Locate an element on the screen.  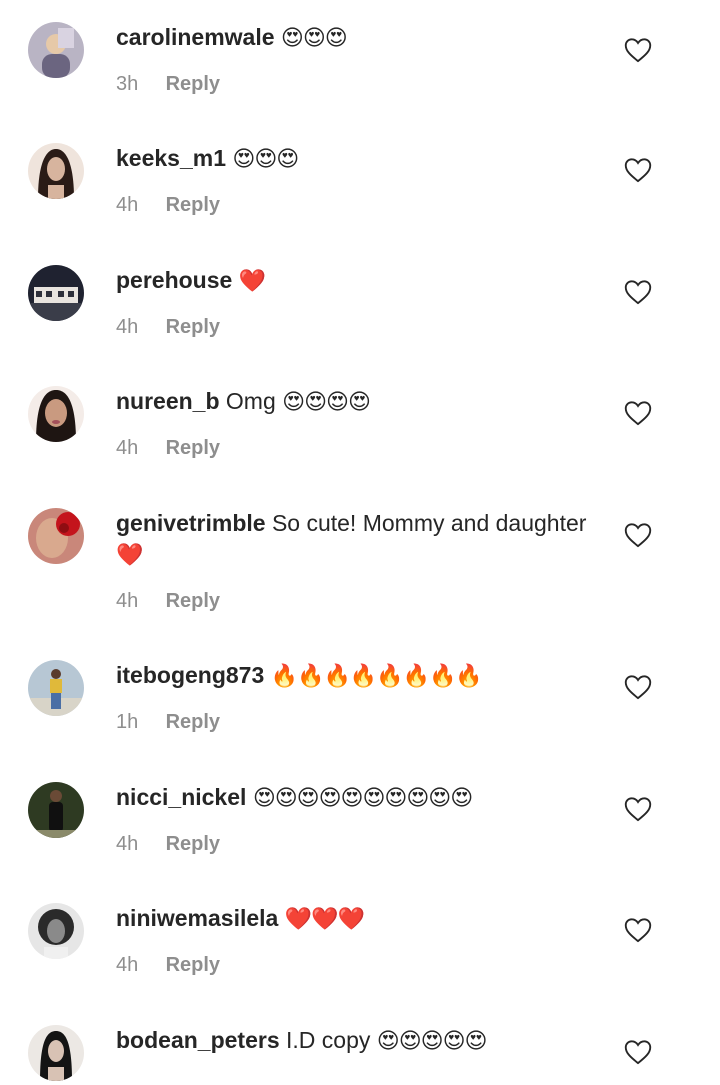
comment-username: nicci_nickel is located at coordinates (181, 797).